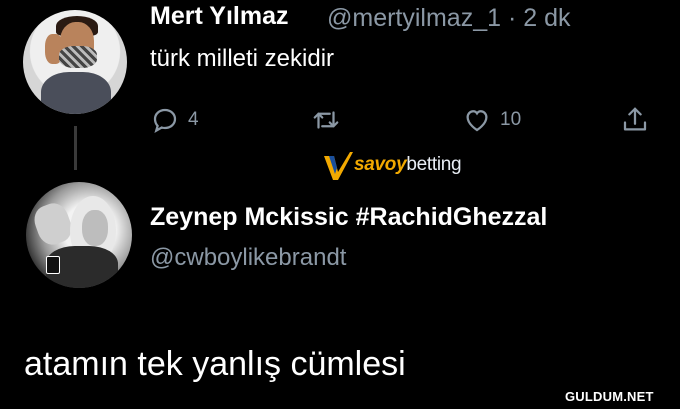  I want to click on reply-icon, so click(165, 120).